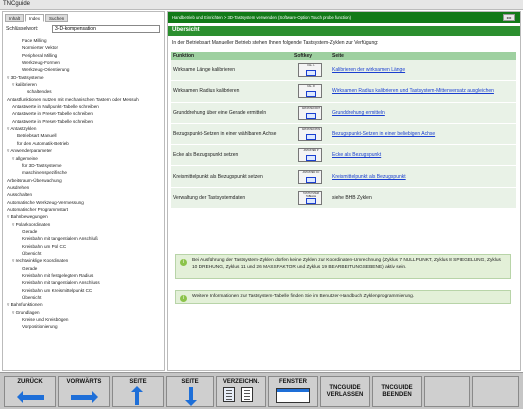  Describe the element at coordinates (206, 155) in the screenshot. I see `function-cell: Ecke als Bezugspunkt setzen` at that location.